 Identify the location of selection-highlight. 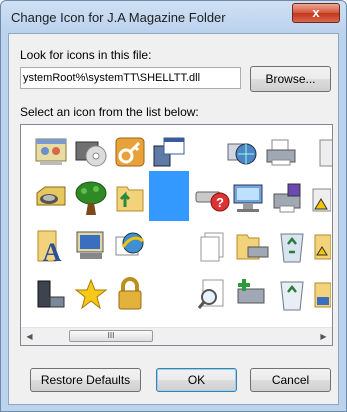
(169, 196).